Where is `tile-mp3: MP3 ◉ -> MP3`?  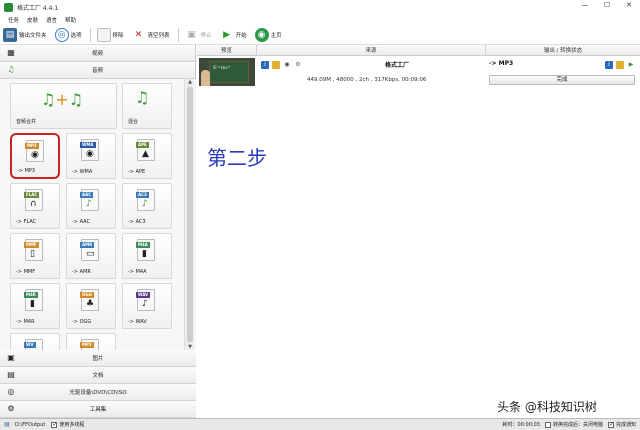 tile-mp3: MP3 ◉ -> MP3 is located at coordinates (35, 156).